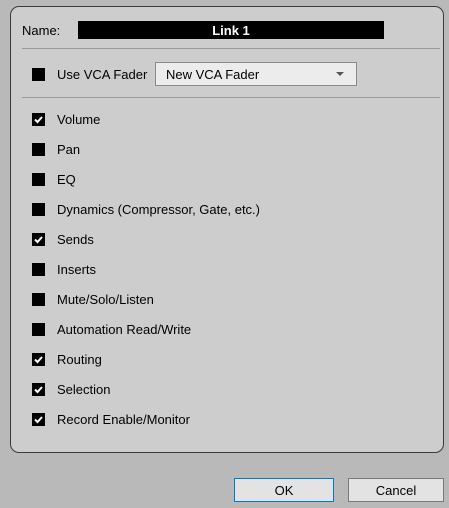 The height and width of the screenshot is (508, 449). I want to click on option-row: Inserts, so click(222, 269).